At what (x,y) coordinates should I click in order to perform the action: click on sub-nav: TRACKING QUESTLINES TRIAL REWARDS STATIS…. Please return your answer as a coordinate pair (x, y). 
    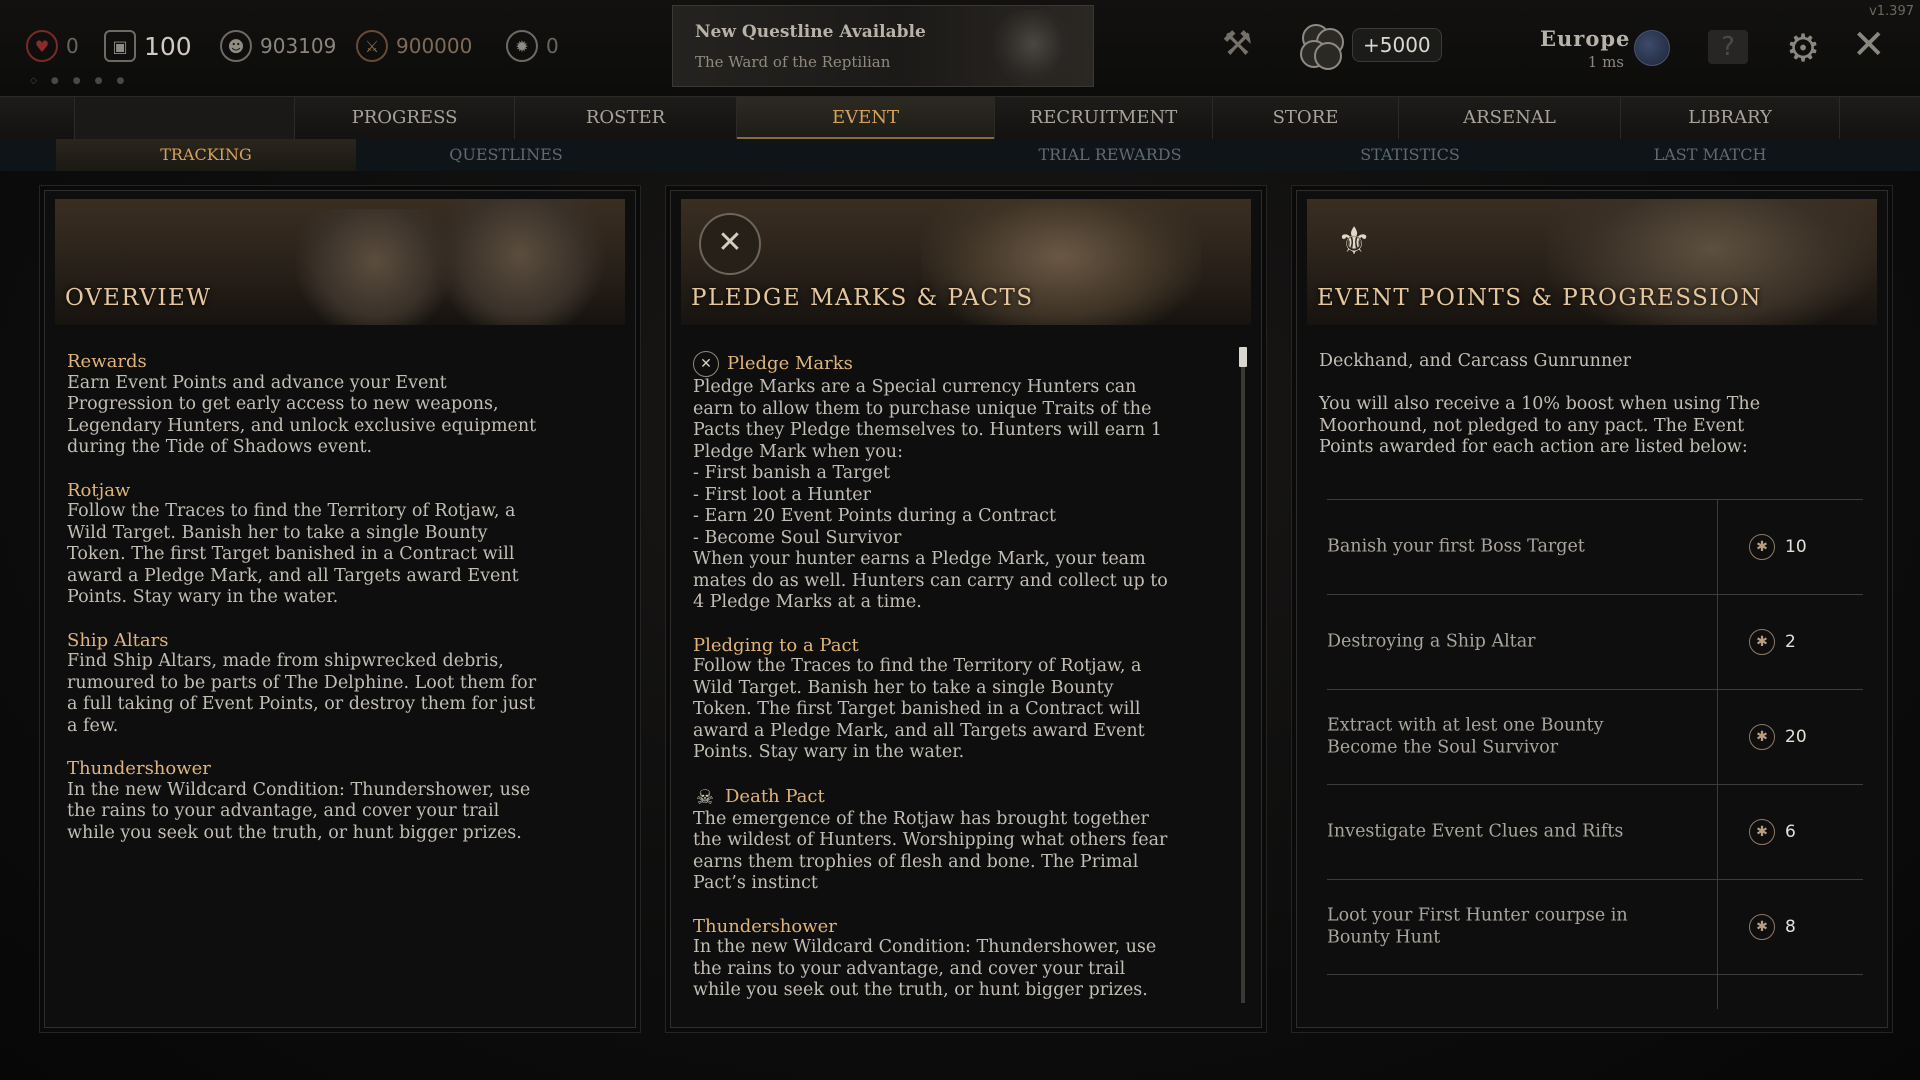
    Looking at the image, I should click on (960, 155).